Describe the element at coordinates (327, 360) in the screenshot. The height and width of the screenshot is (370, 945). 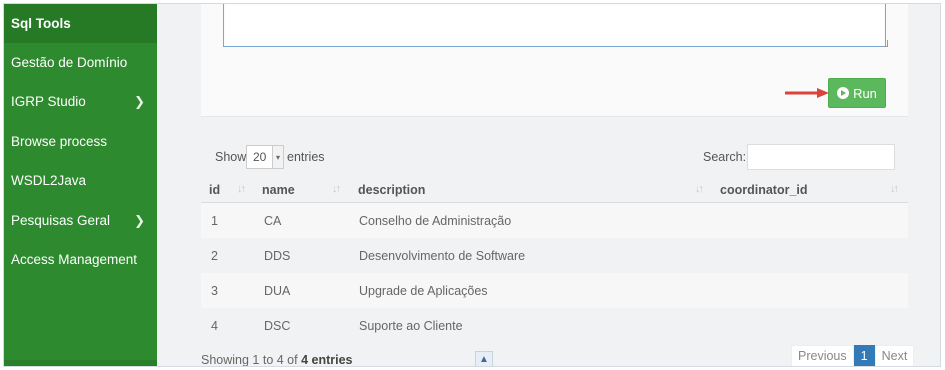
I see `table-info-count: 4 entries` at that location.